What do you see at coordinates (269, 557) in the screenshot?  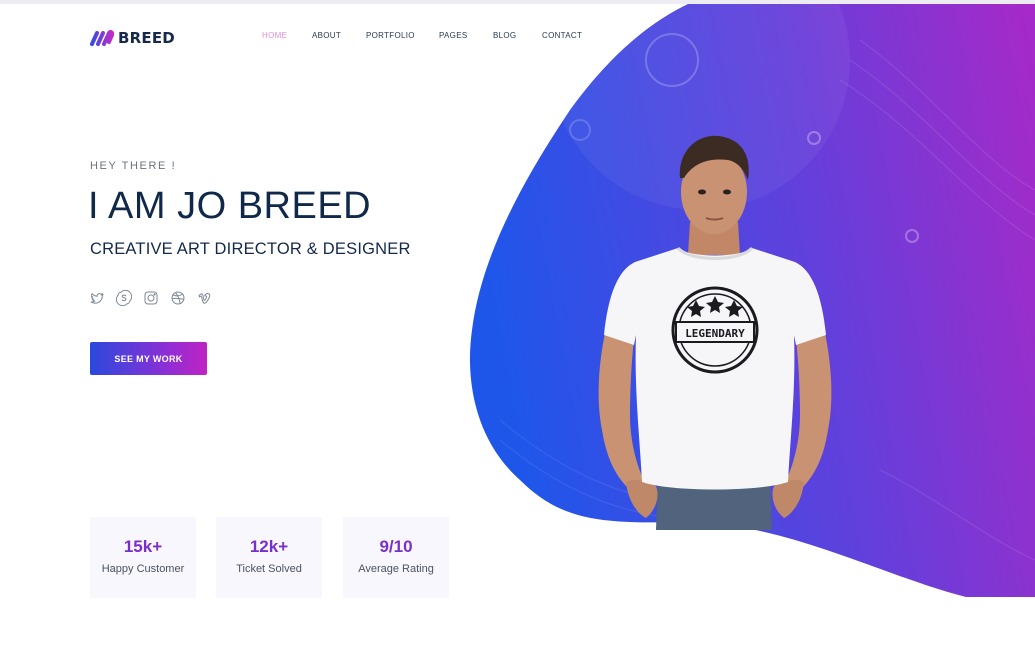 I see `stat-card-tickets: 12k+ Ticket Solved` at bounding box center [269, 557].